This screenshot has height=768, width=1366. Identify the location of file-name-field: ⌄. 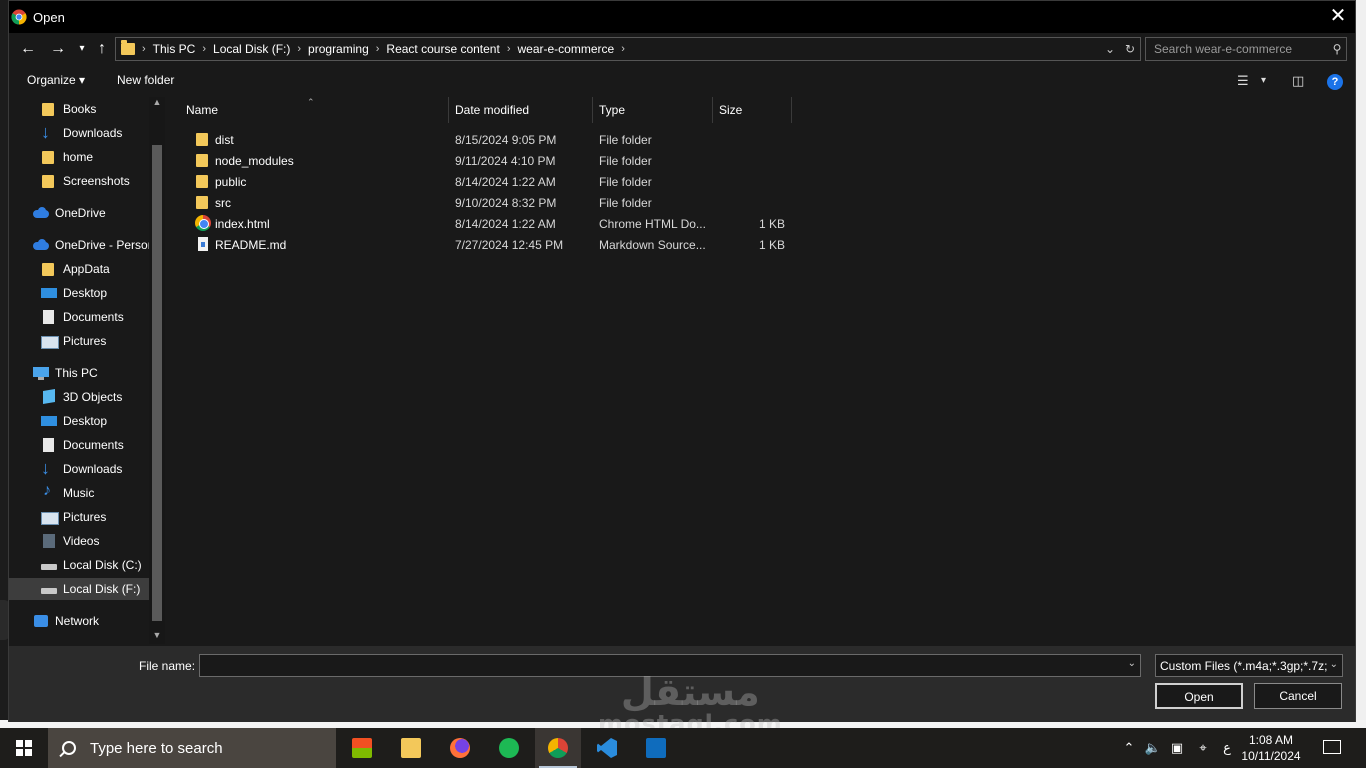
(670, 665).